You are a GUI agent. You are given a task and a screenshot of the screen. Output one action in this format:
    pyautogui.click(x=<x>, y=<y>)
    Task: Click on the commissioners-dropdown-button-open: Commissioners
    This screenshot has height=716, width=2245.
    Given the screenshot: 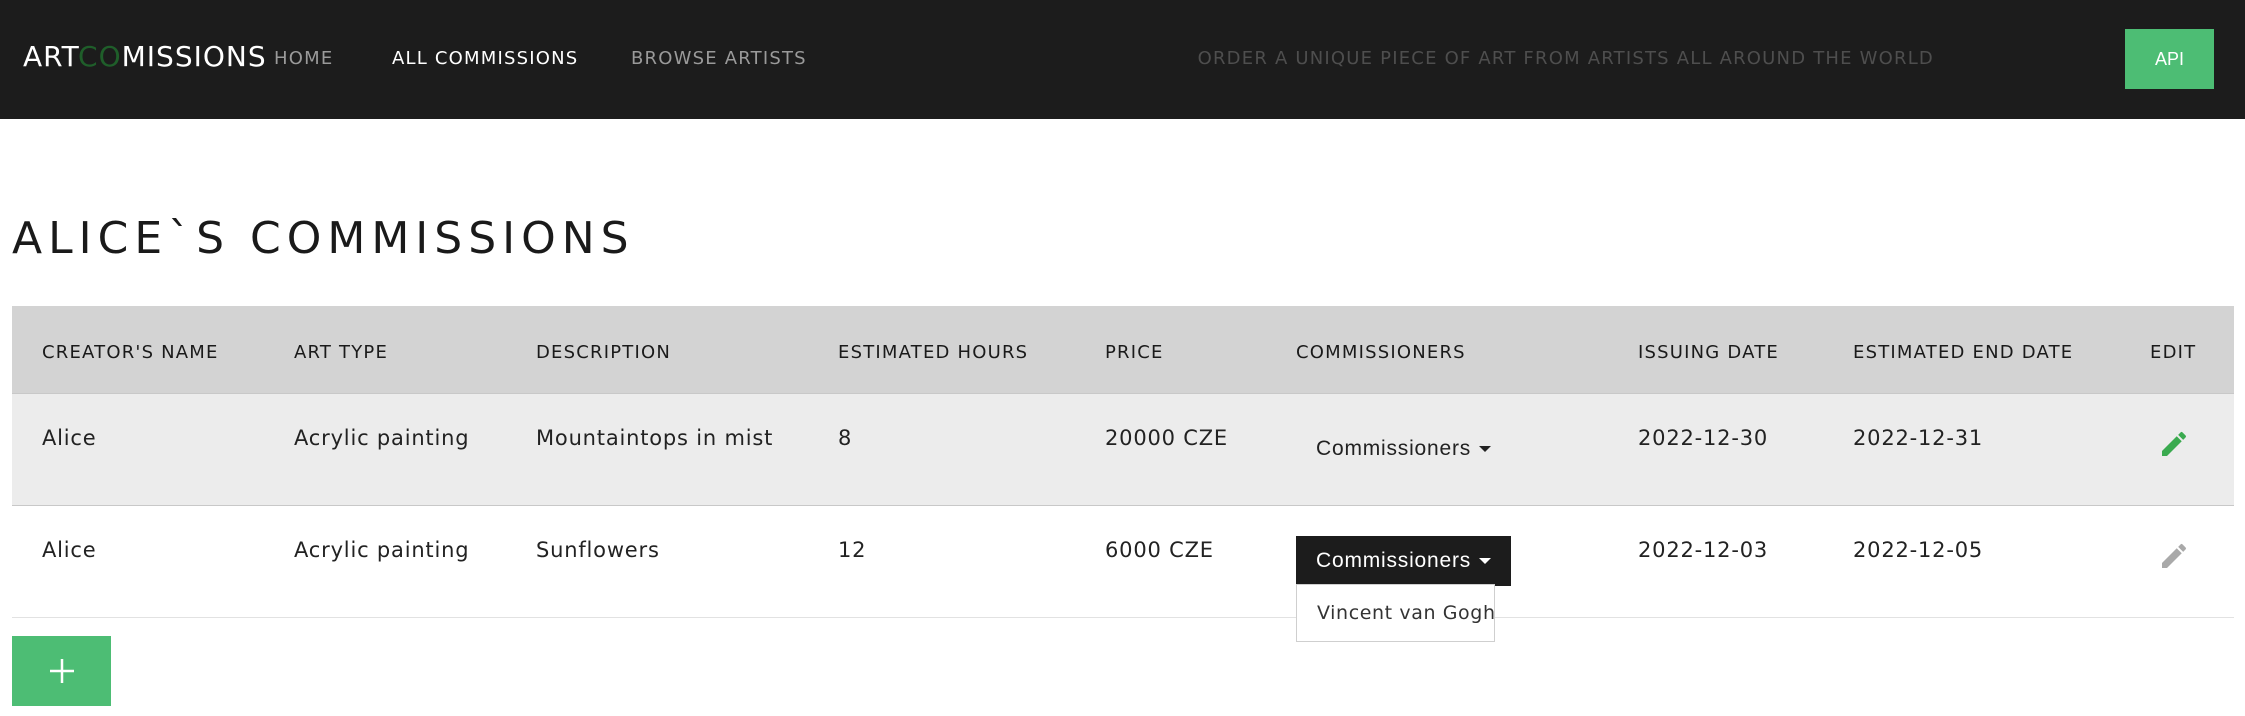 What is the action you would take?
    pyautogui.click(x=1404, y=561)
    